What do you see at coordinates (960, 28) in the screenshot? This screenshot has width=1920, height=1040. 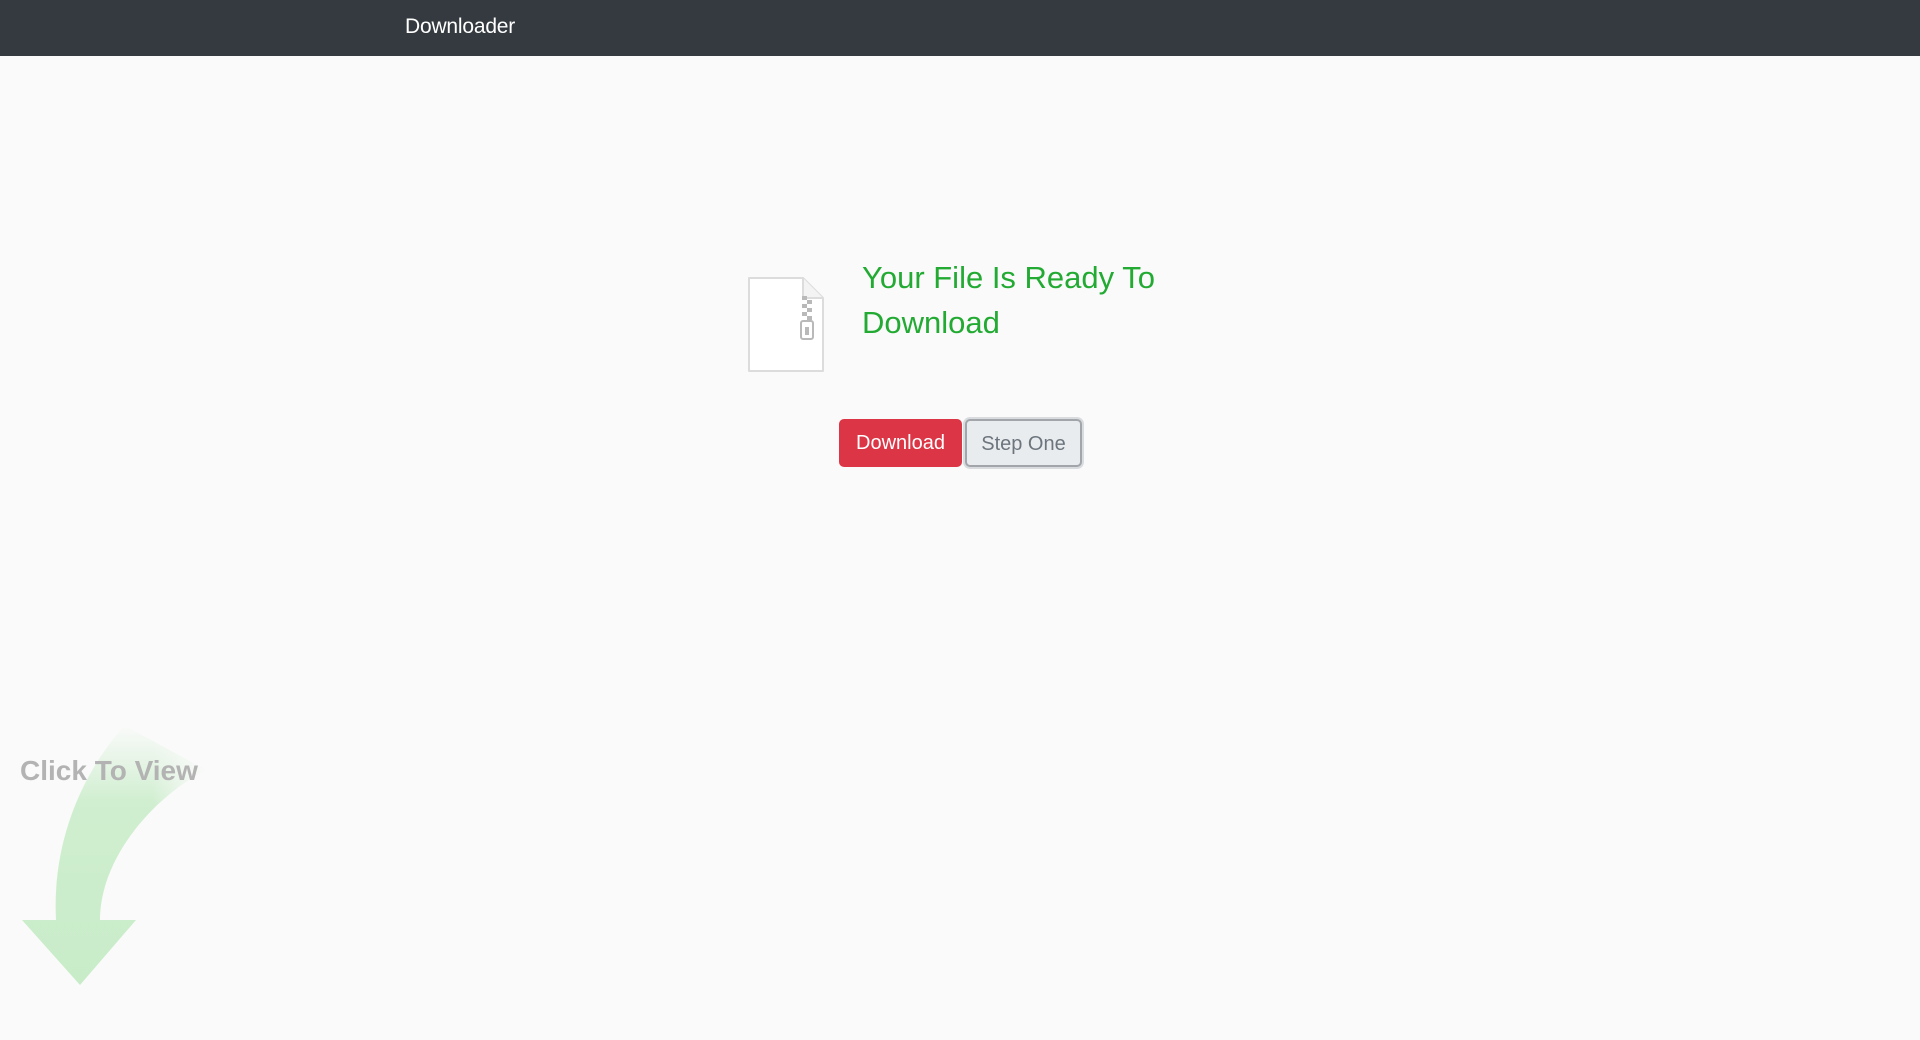 I see `navbar: Downloader` at bounding box center [960, 28].